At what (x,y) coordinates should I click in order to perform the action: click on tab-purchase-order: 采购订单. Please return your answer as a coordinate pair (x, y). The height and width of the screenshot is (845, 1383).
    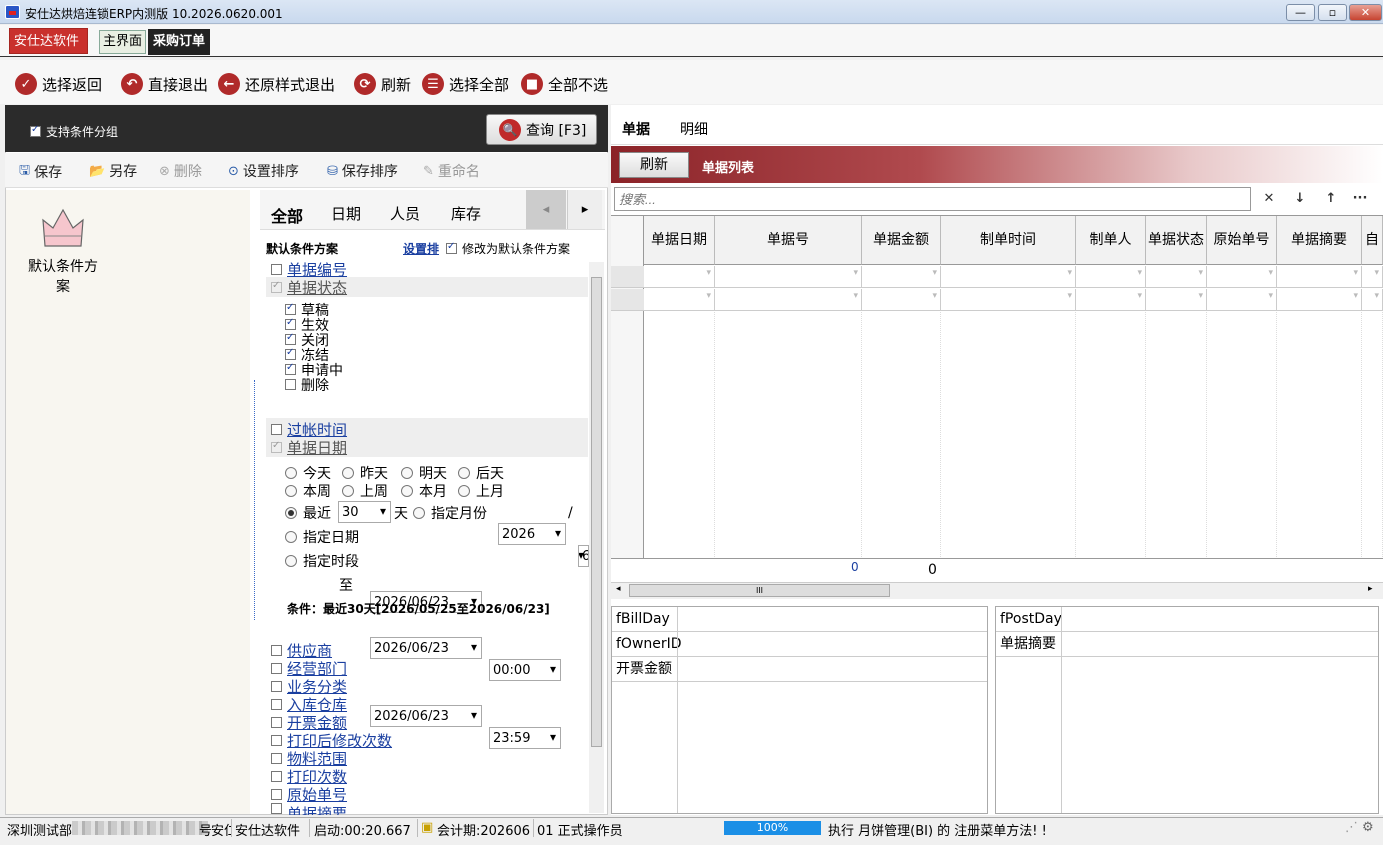
    Looking at the image, I should click on (179, 42).